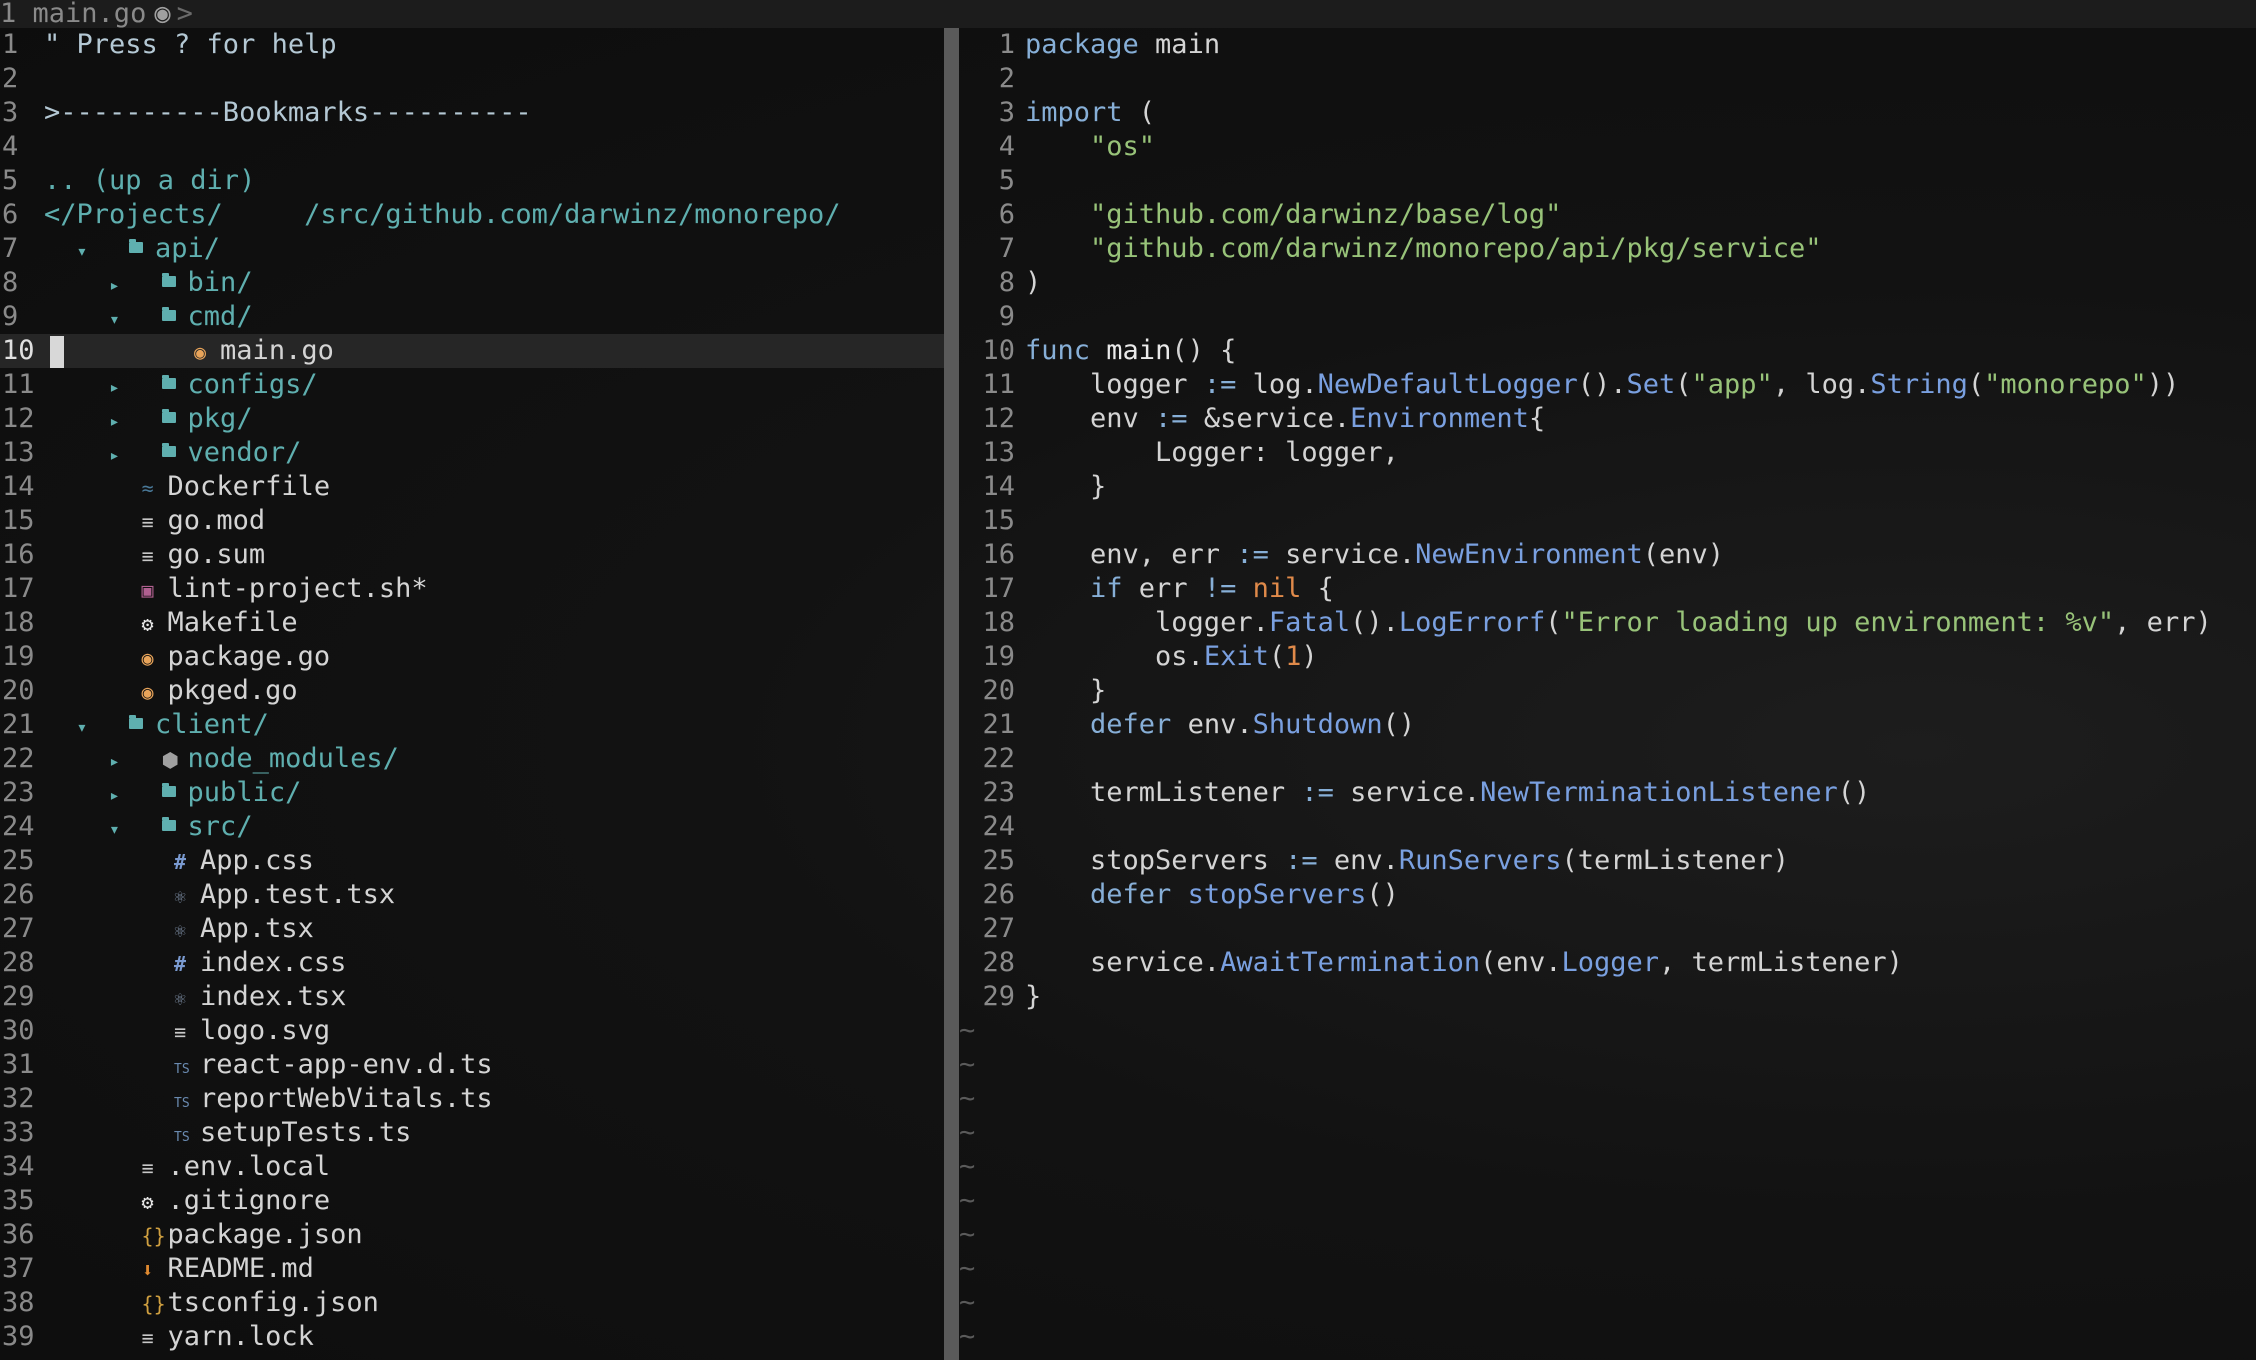 The image size is (2256, 1360). I want to click on directory-name: configs/, so click(253, 384).